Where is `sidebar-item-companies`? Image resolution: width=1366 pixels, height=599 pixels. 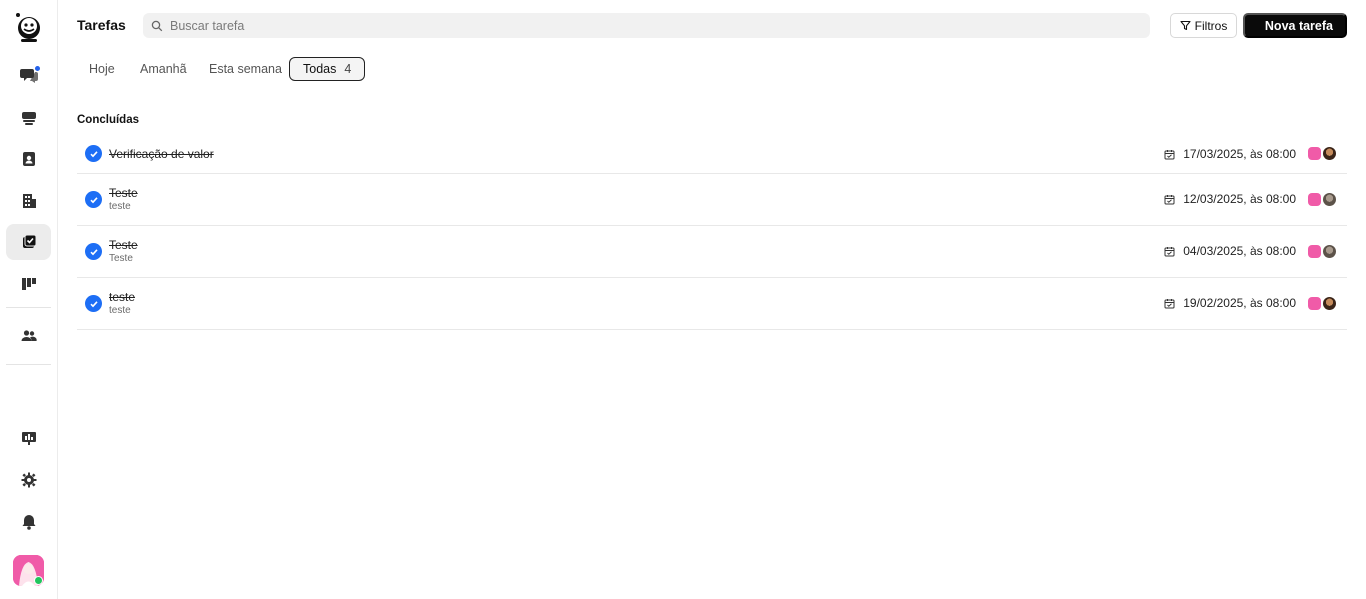 sidebar-item-companies is located at coordinates (28, 201).